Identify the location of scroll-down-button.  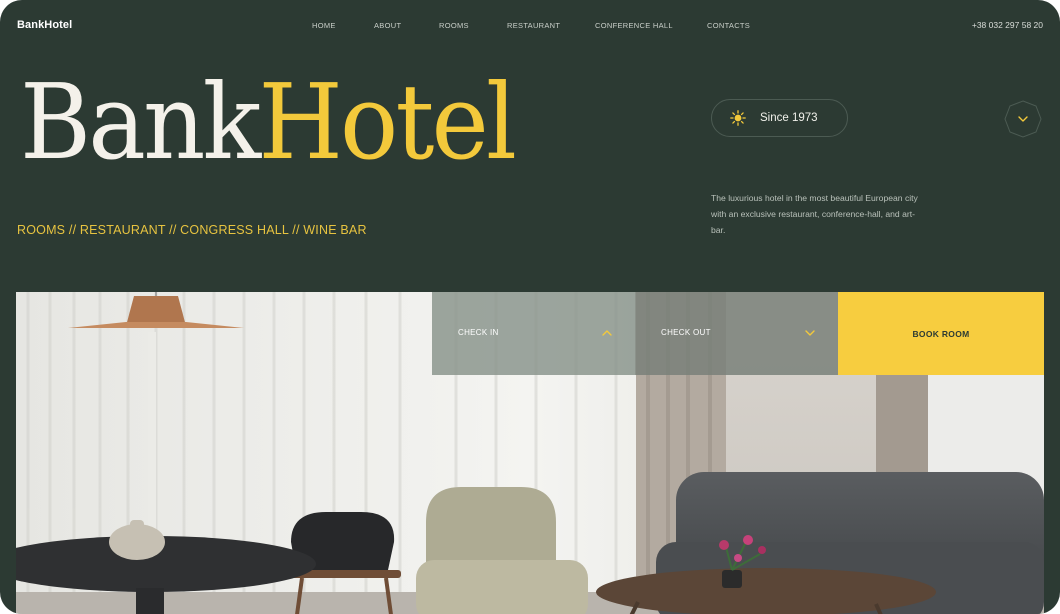
(1023, 119).